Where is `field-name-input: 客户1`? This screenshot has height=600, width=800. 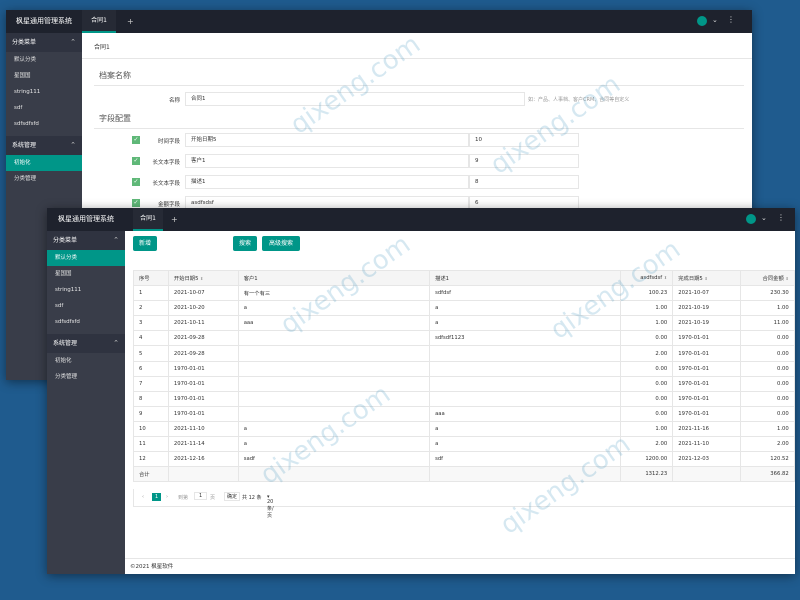 field-name-input: 客户1 is located at coordinates (327, 161).